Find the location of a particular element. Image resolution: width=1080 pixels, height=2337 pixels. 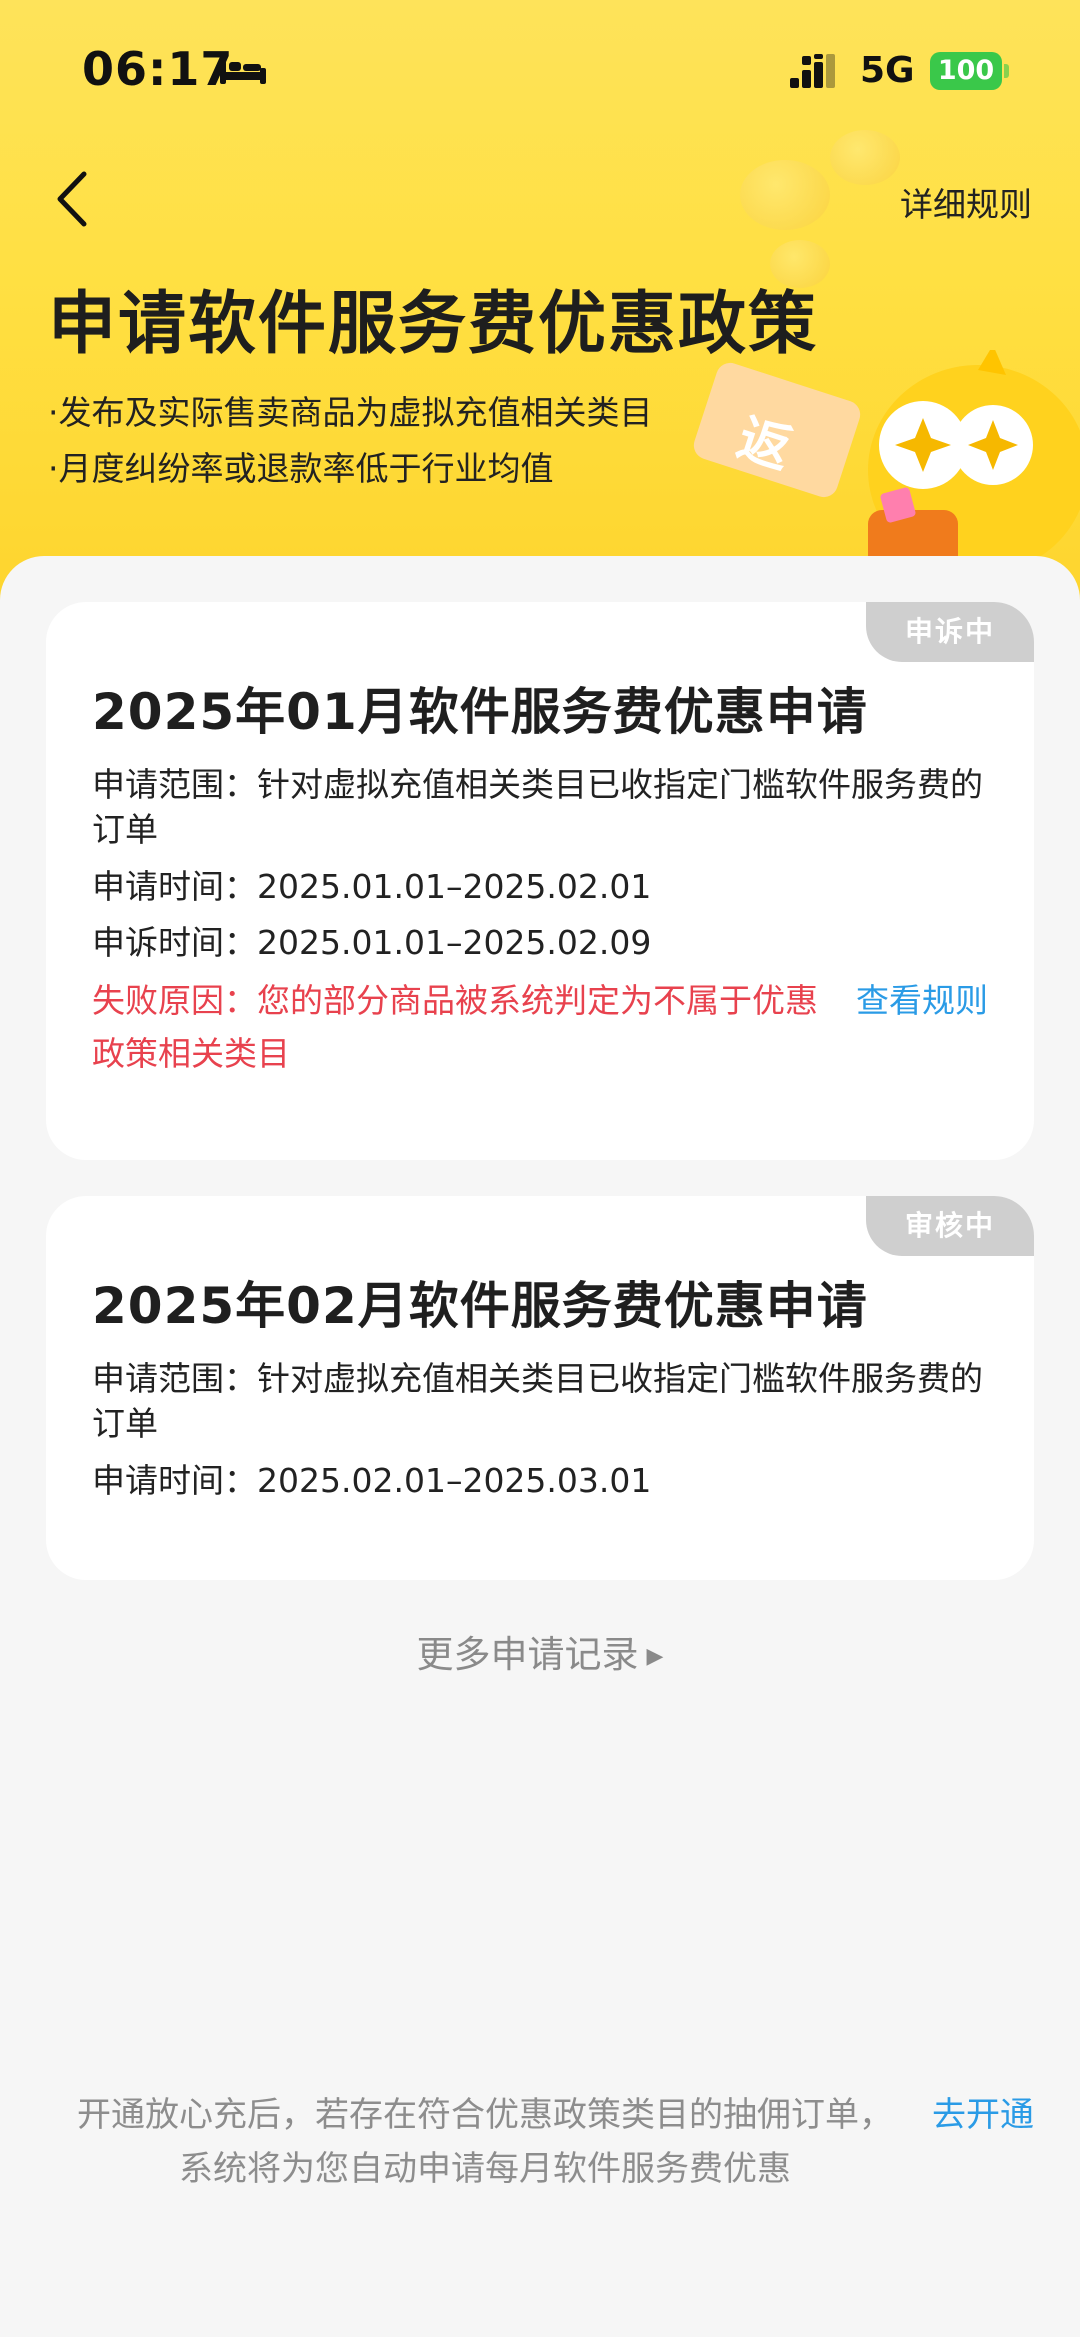

more-records-link: 更多申请记录 ▶ is located at coordinates (540, 1651).